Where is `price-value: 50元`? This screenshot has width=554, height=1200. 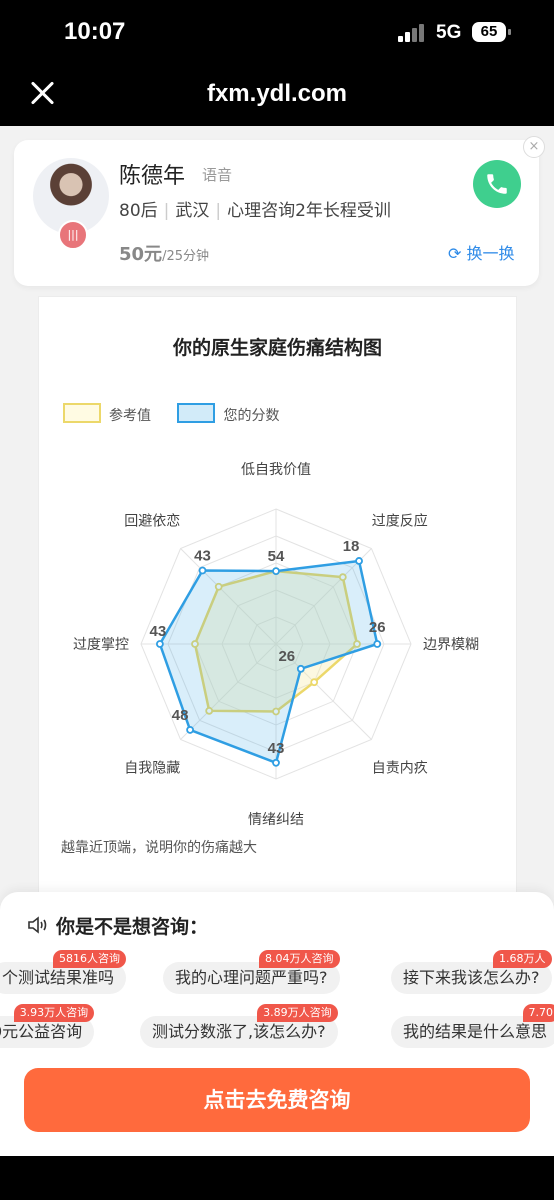
price-value: 50元 is located at coordinates (141, 254).